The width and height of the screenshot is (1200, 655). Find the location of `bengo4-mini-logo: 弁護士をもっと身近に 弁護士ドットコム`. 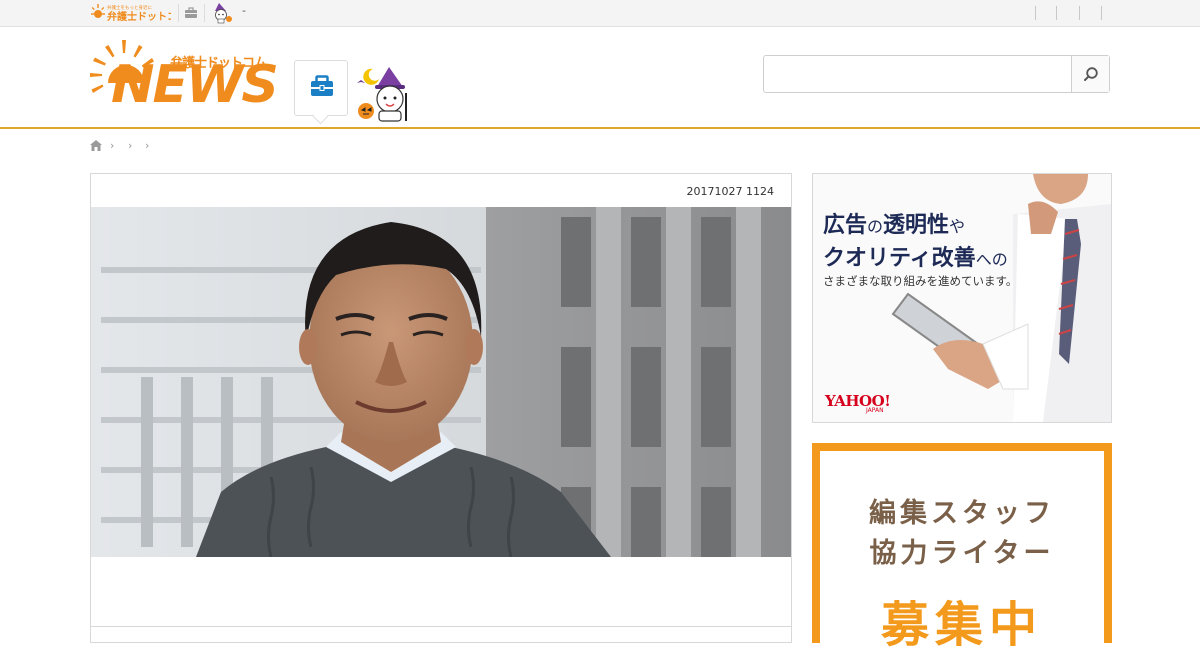

bengo4-mini-logo: 弁護士をもっと身近に 弁護士ドットコム is located at coordinates (131, 13).